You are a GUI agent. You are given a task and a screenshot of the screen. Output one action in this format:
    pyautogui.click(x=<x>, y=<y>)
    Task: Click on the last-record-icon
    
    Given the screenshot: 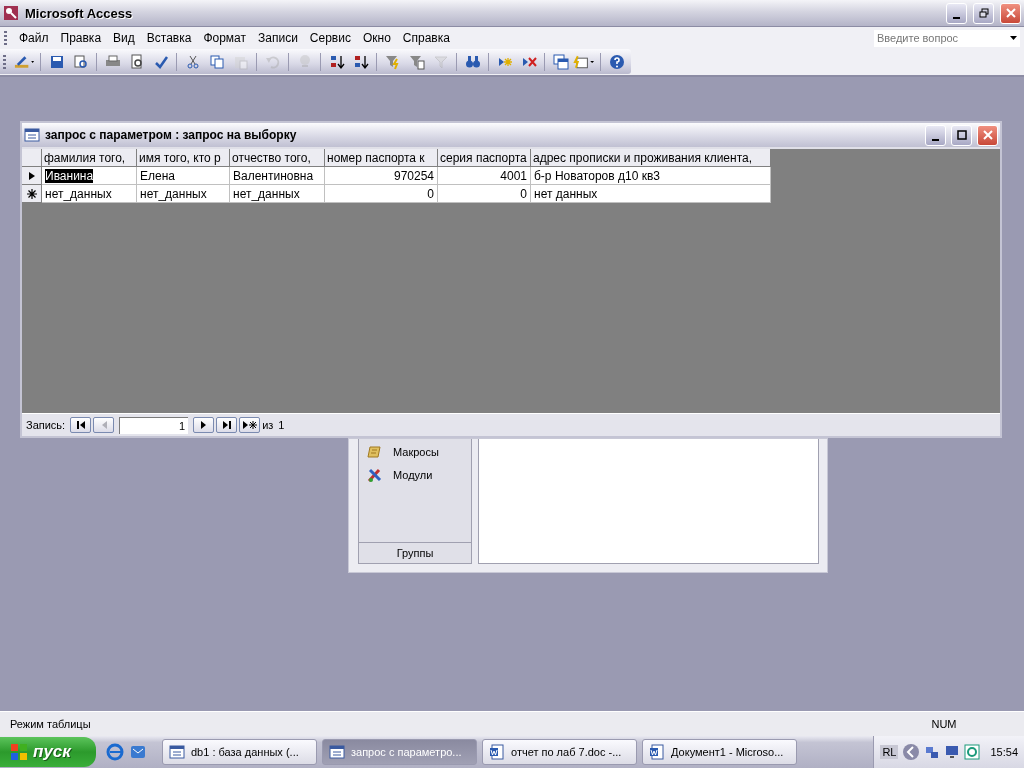 What is the action you would take?
    pyautogui.click(x=226, y=425)
    